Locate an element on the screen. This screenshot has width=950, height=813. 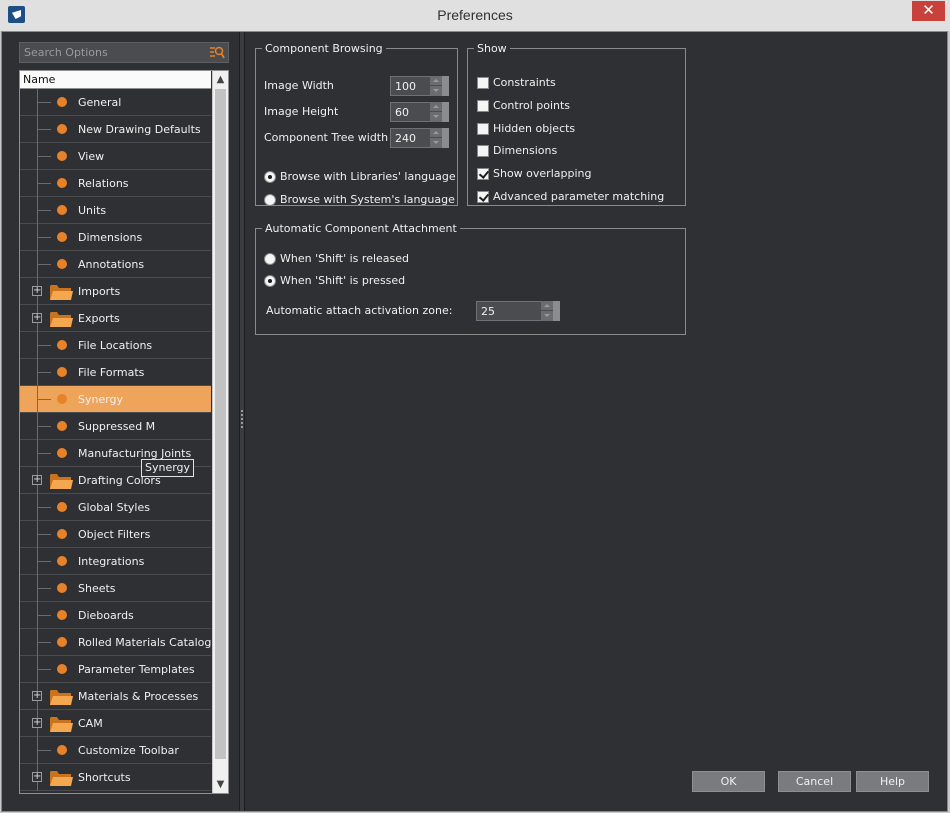
hidden-objects-label: Hidden objects is located at coordinates (534, 128).